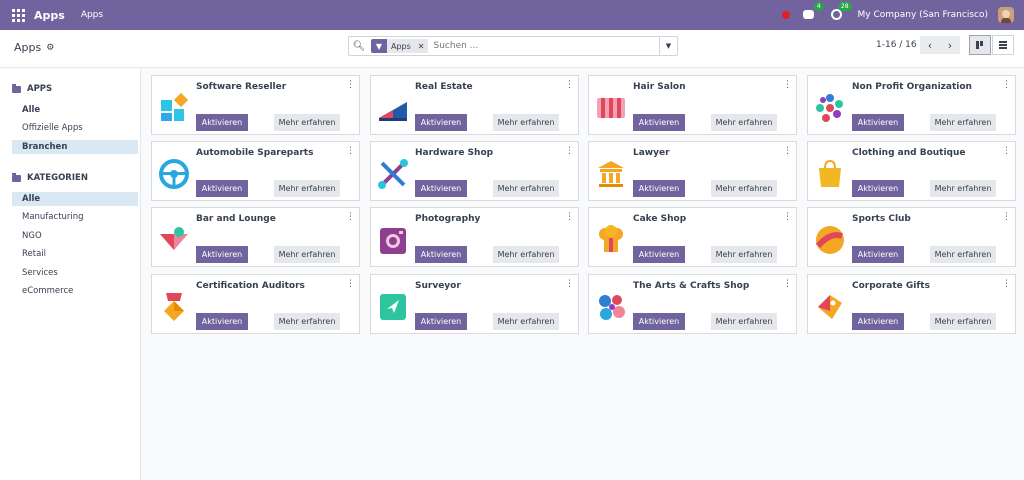 The image size is (1024, 480). I want to click on search-input, so click(538, 46).